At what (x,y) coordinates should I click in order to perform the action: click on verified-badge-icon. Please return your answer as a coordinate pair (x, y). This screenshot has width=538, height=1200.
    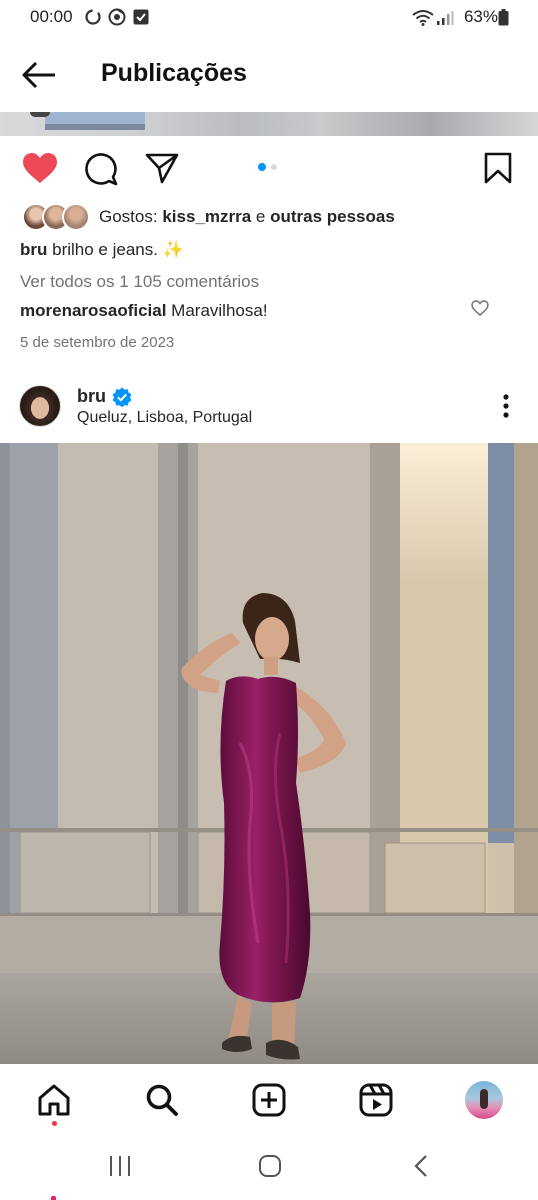
    Looking at the image, I should click on (122, 397).